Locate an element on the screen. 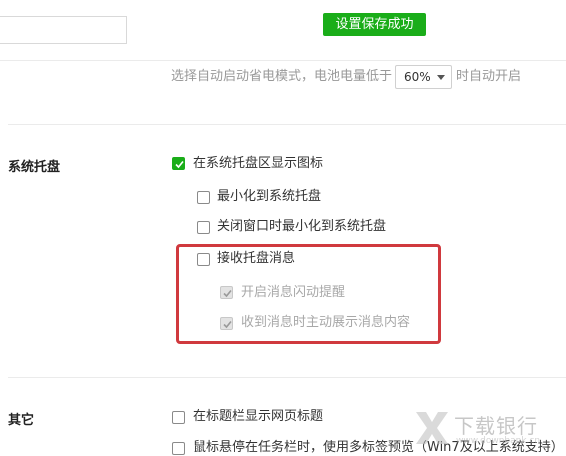 Image resolution: width=566 pixels, height=456 pixels. divider-top is located at coordinates (283, 60).